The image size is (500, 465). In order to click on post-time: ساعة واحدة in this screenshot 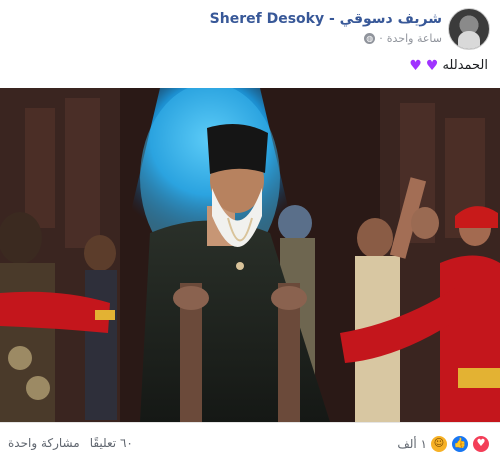, I will do `click(414, 38)`.